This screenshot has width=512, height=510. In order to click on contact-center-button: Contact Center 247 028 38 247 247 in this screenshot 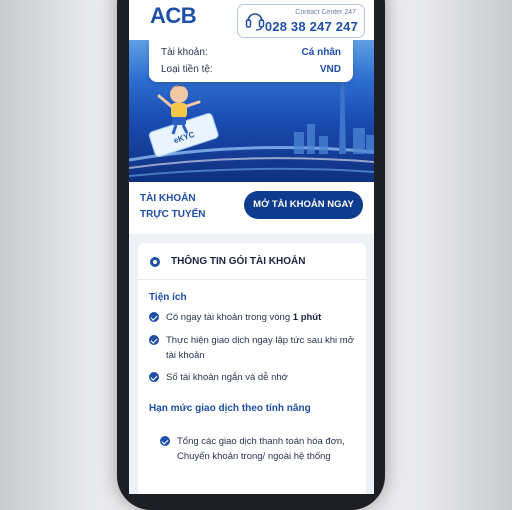, I will do `click(301, 21)`.